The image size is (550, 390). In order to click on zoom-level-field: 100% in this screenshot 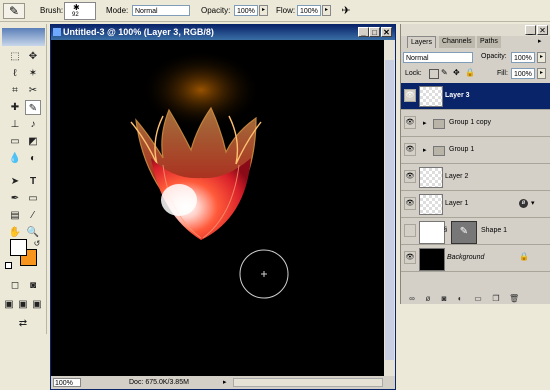, I will do `click(67, 382)`.